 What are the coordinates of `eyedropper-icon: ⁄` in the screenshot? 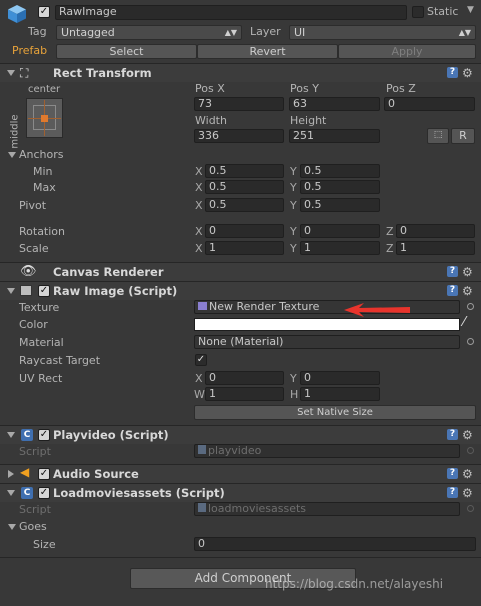 It's located at (464, 322).